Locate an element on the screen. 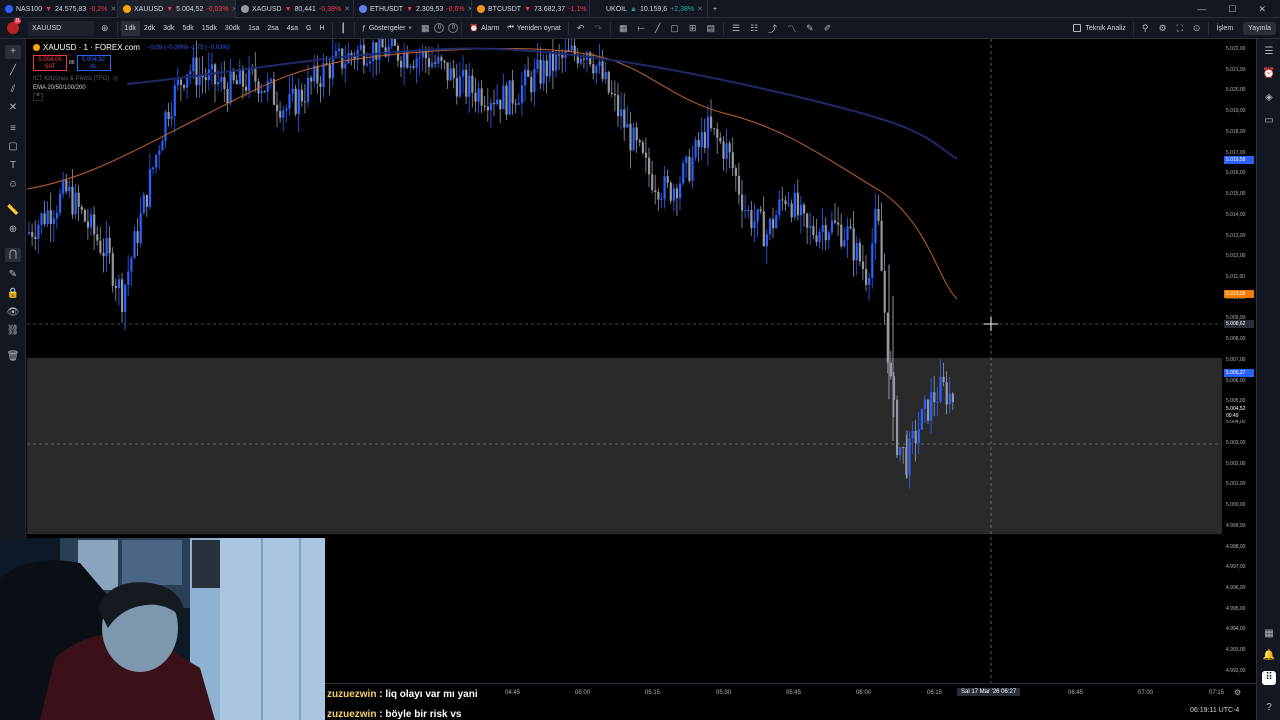  interval-3dk: 3dk is located at coordinates (168, 28).